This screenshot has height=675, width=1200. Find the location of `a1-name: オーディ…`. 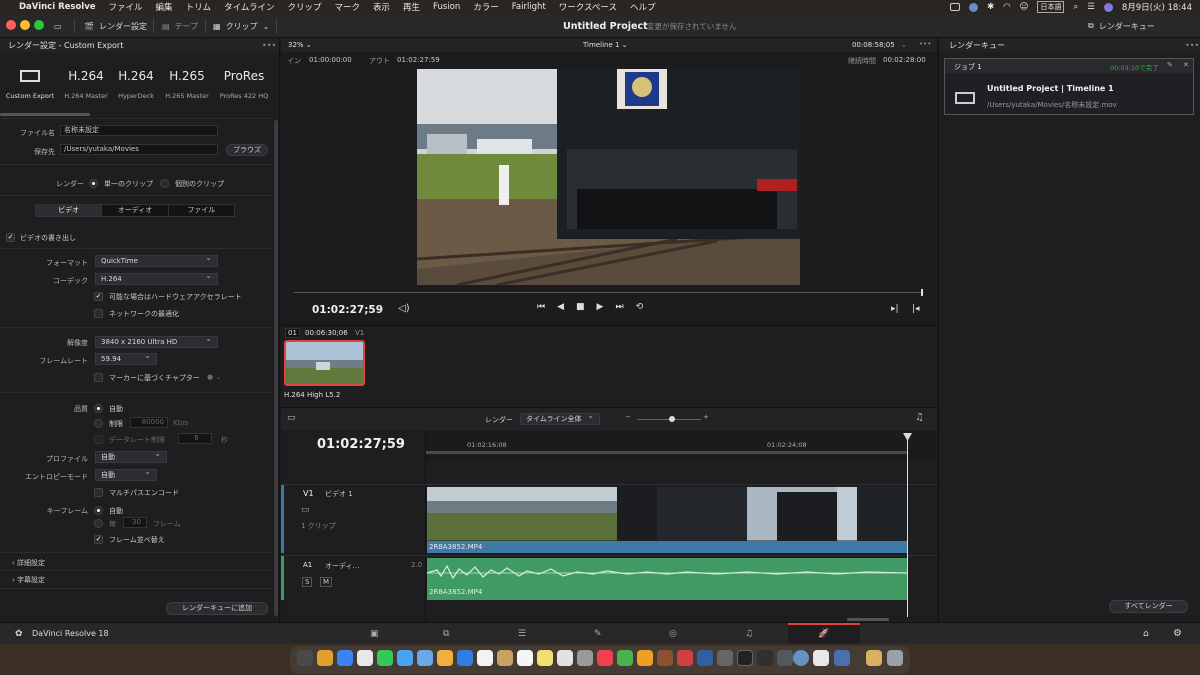

a1-name: オーディ… is located at coordinates (342, 566).